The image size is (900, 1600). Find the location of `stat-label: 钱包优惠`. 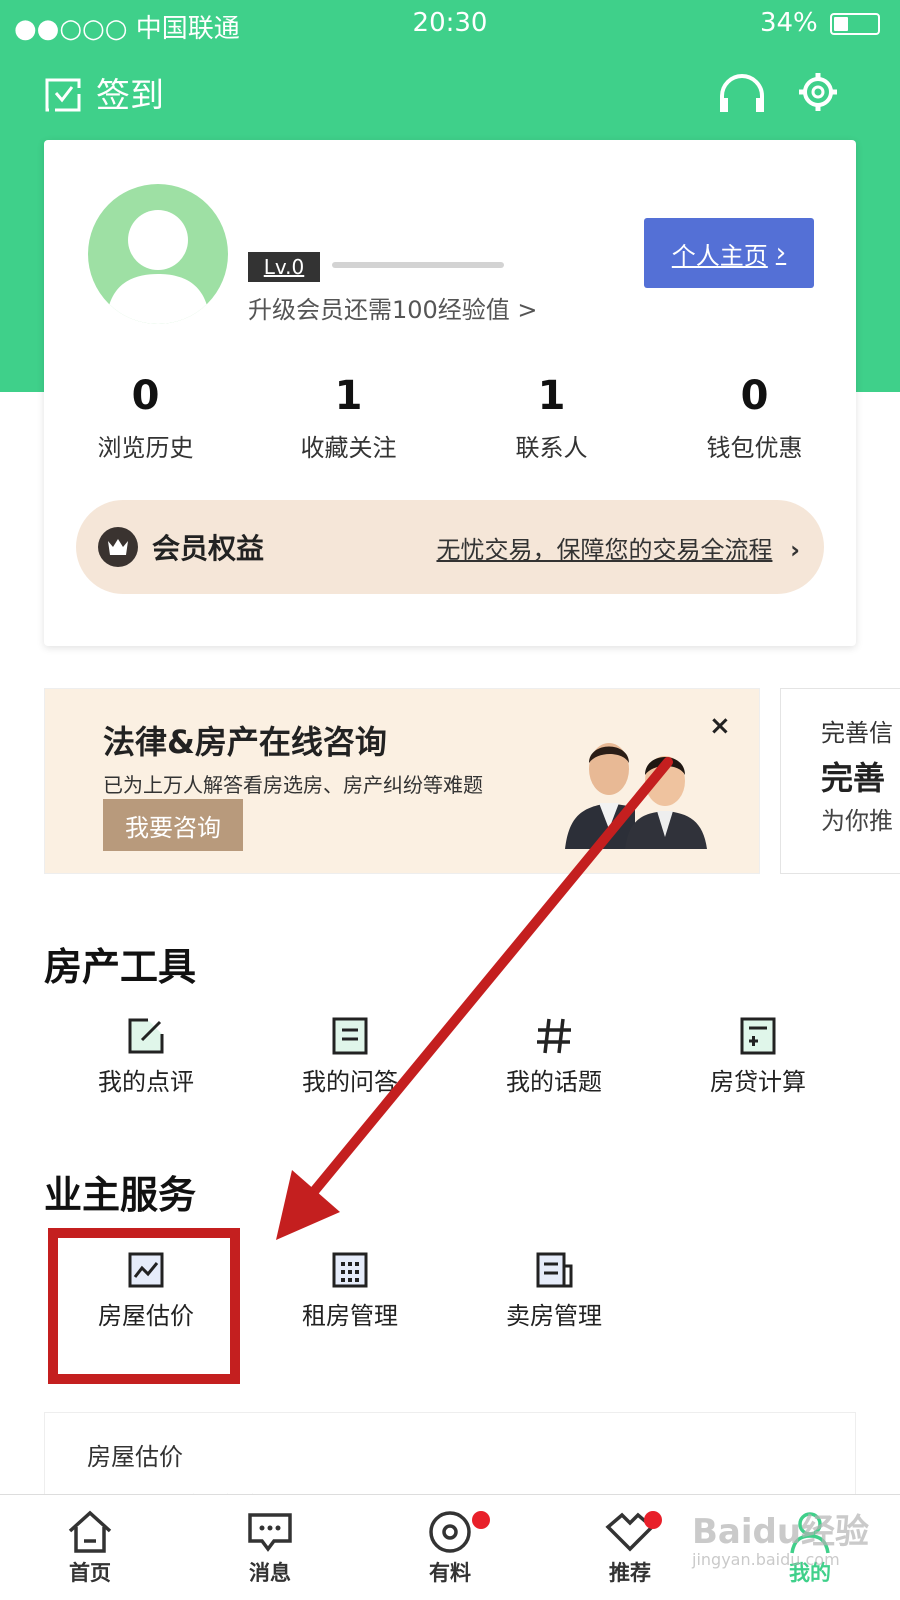

stat-label: 钱包优惠 is located at coordinates (754, 448).